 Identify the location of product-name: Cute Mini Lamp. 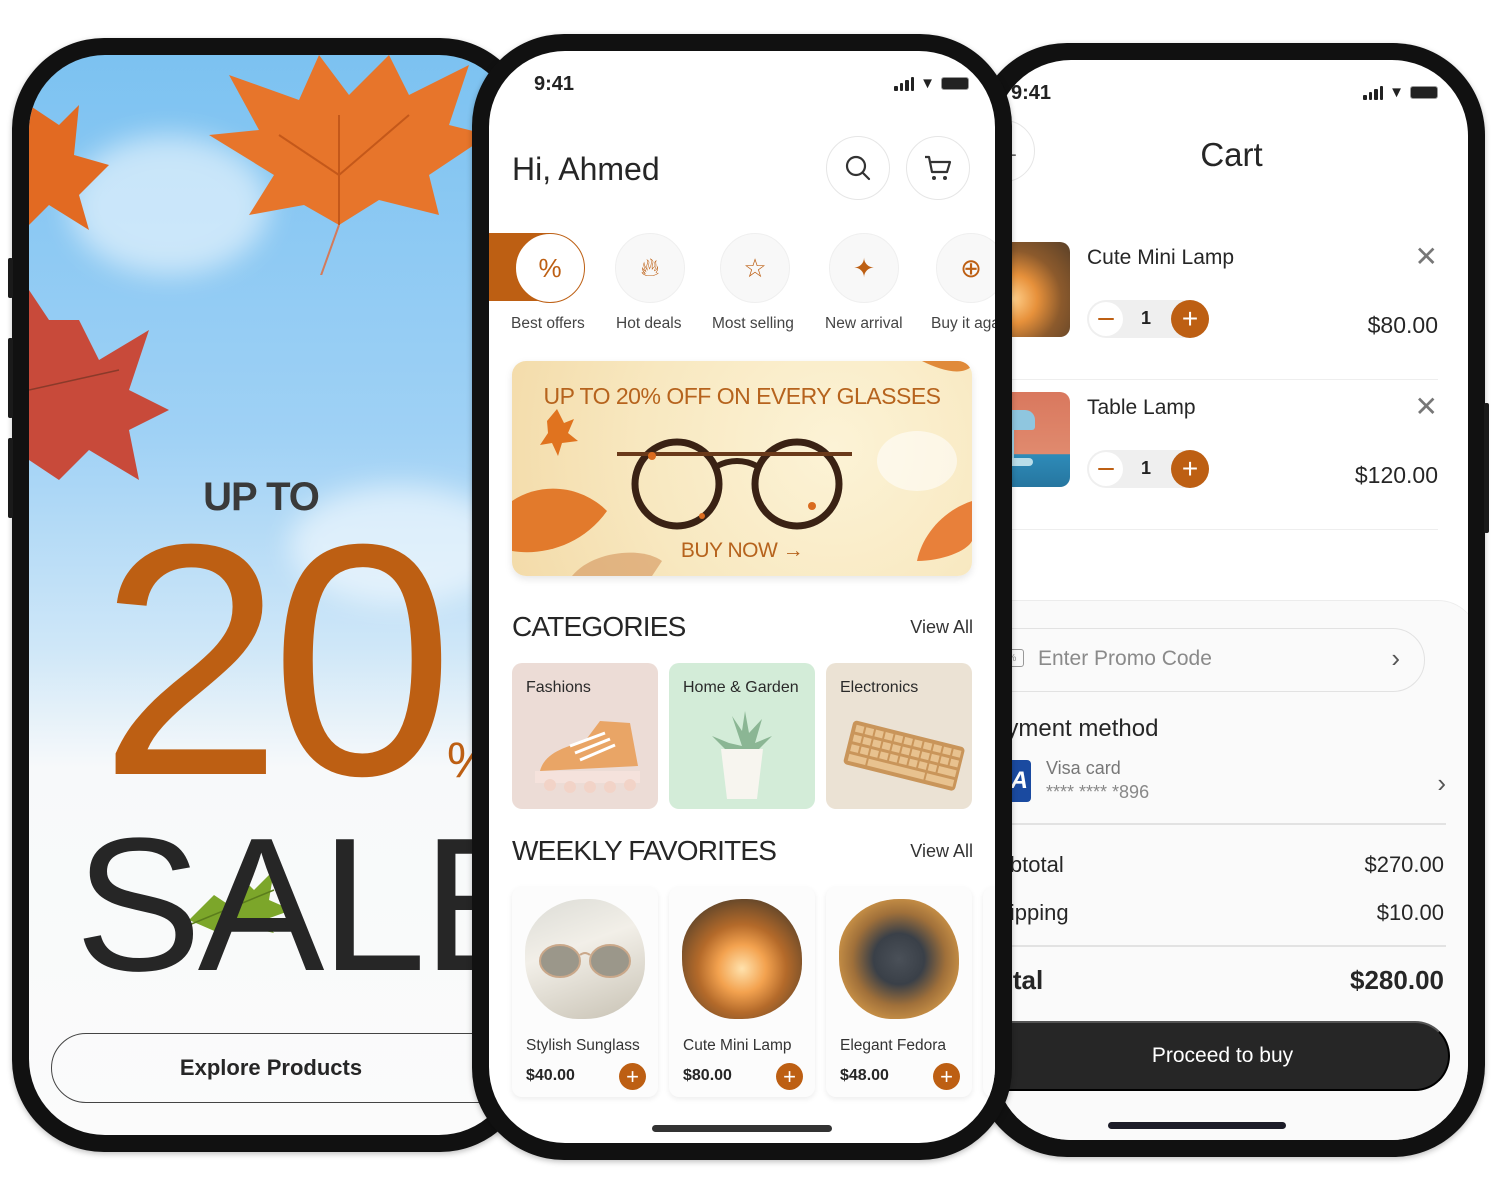
(737, 1045).